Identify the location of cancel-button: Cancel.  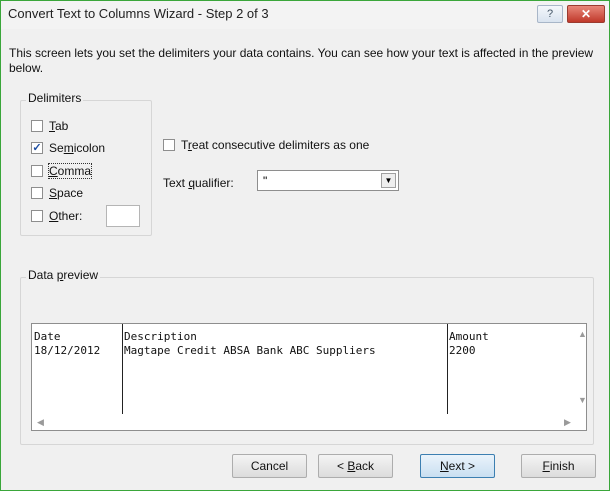
(269, 466).